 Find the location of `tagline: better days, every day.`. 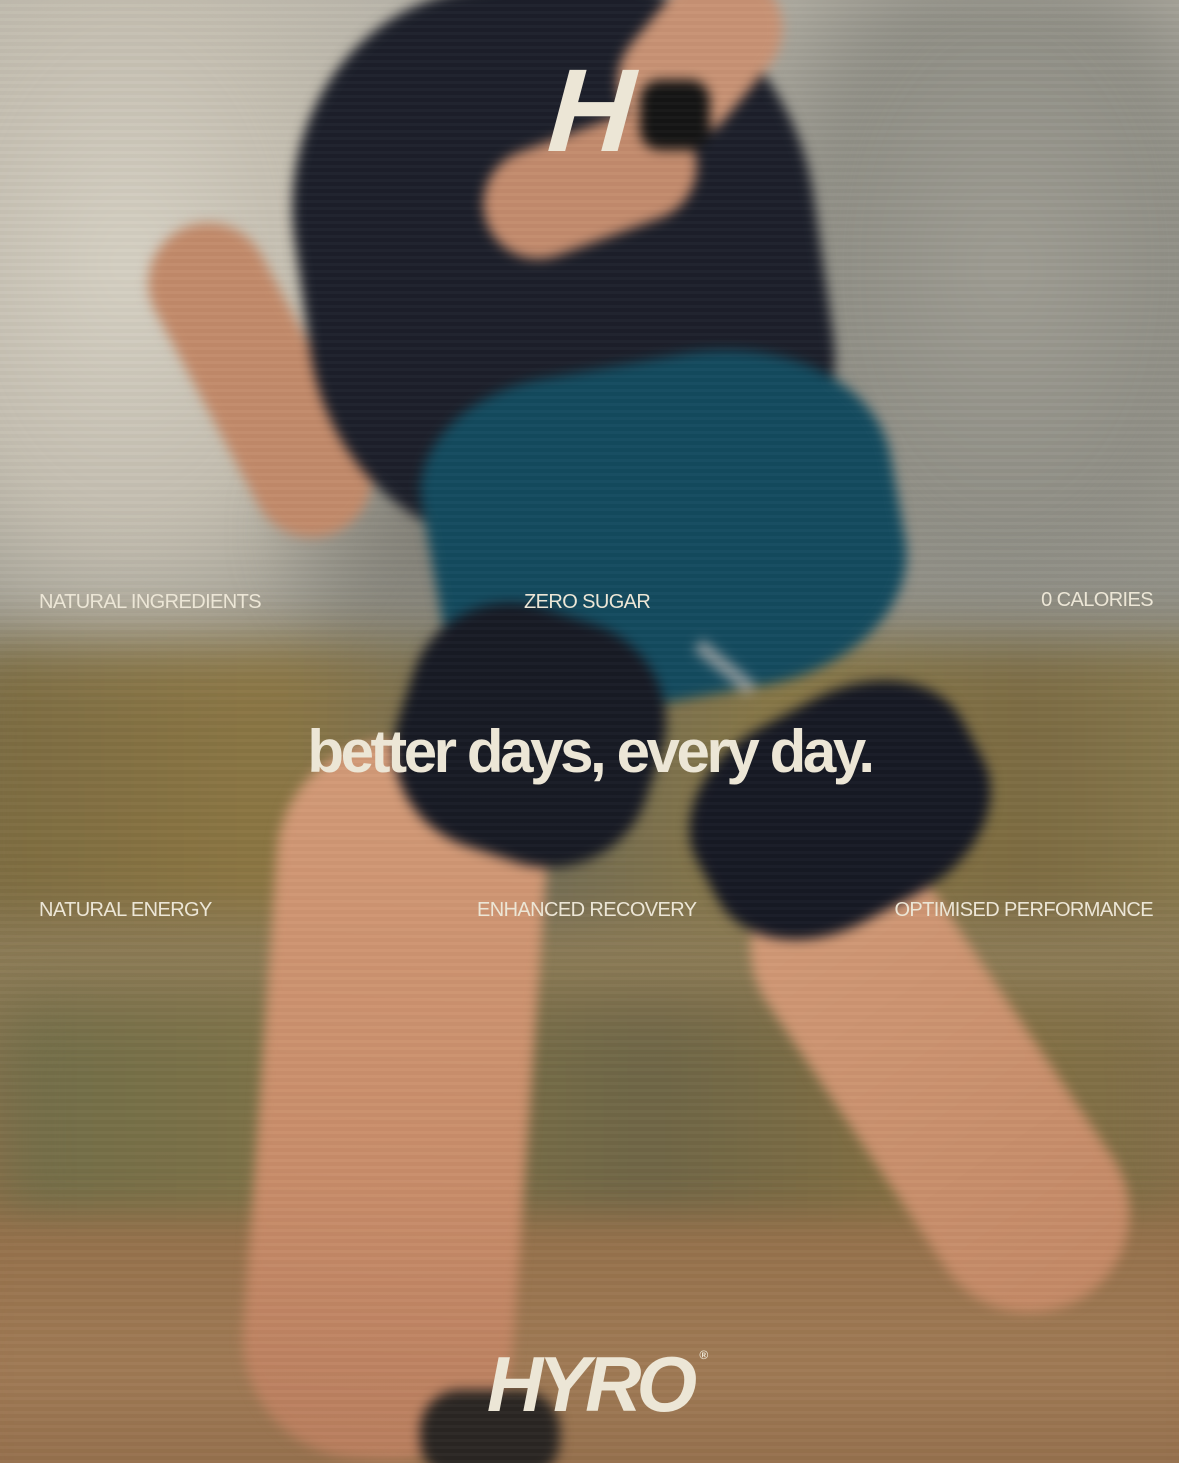

tagline: better days, every day. is located at coordinates (591, 751).